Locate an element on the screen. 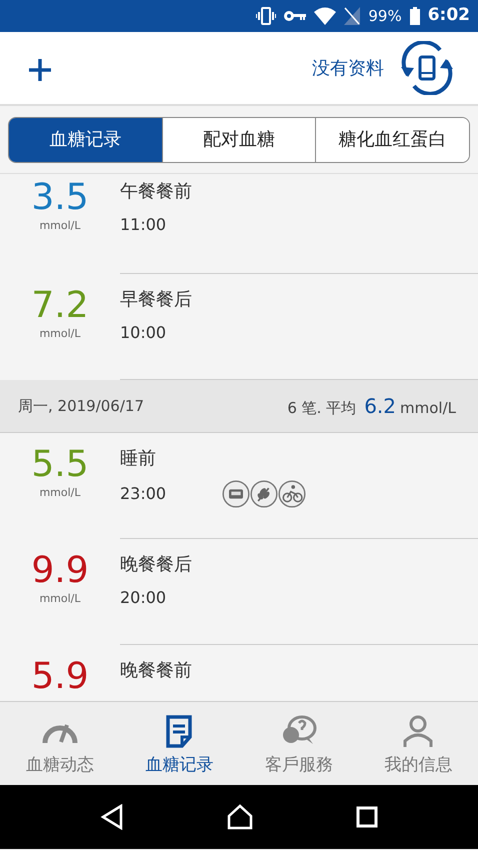  battery-percent: 99% is located at coordinates (385, 16).